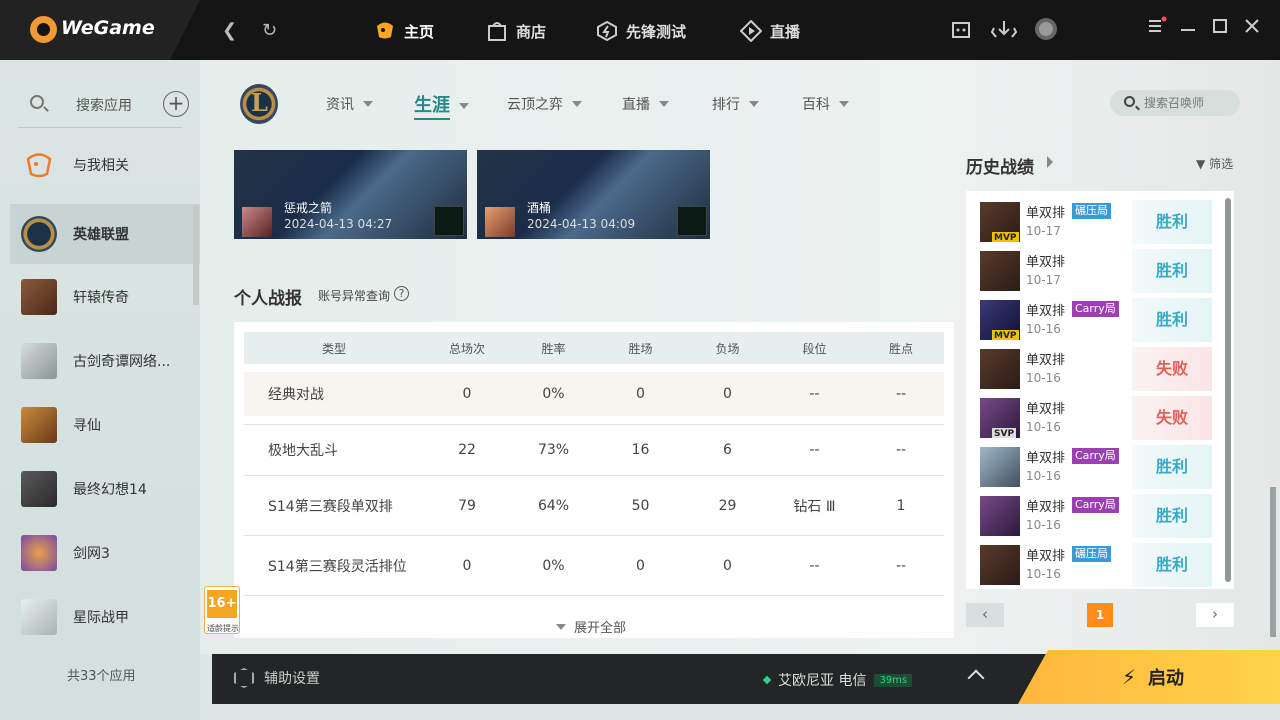 The image size is (1280, 720). I want to click on sidebar-item-label: 与我相关, so click(101, 166).